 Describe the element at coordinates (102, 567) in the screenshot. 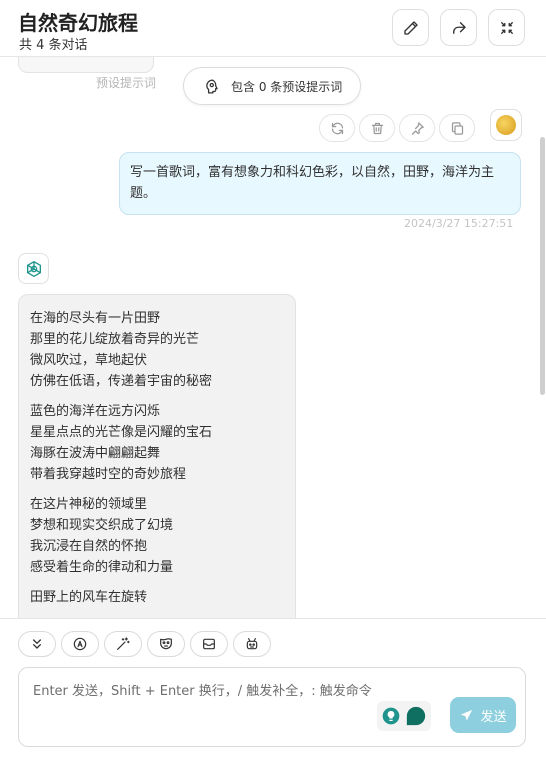

I see `lyric-line: 感受着生命的律动和力量` at that location.